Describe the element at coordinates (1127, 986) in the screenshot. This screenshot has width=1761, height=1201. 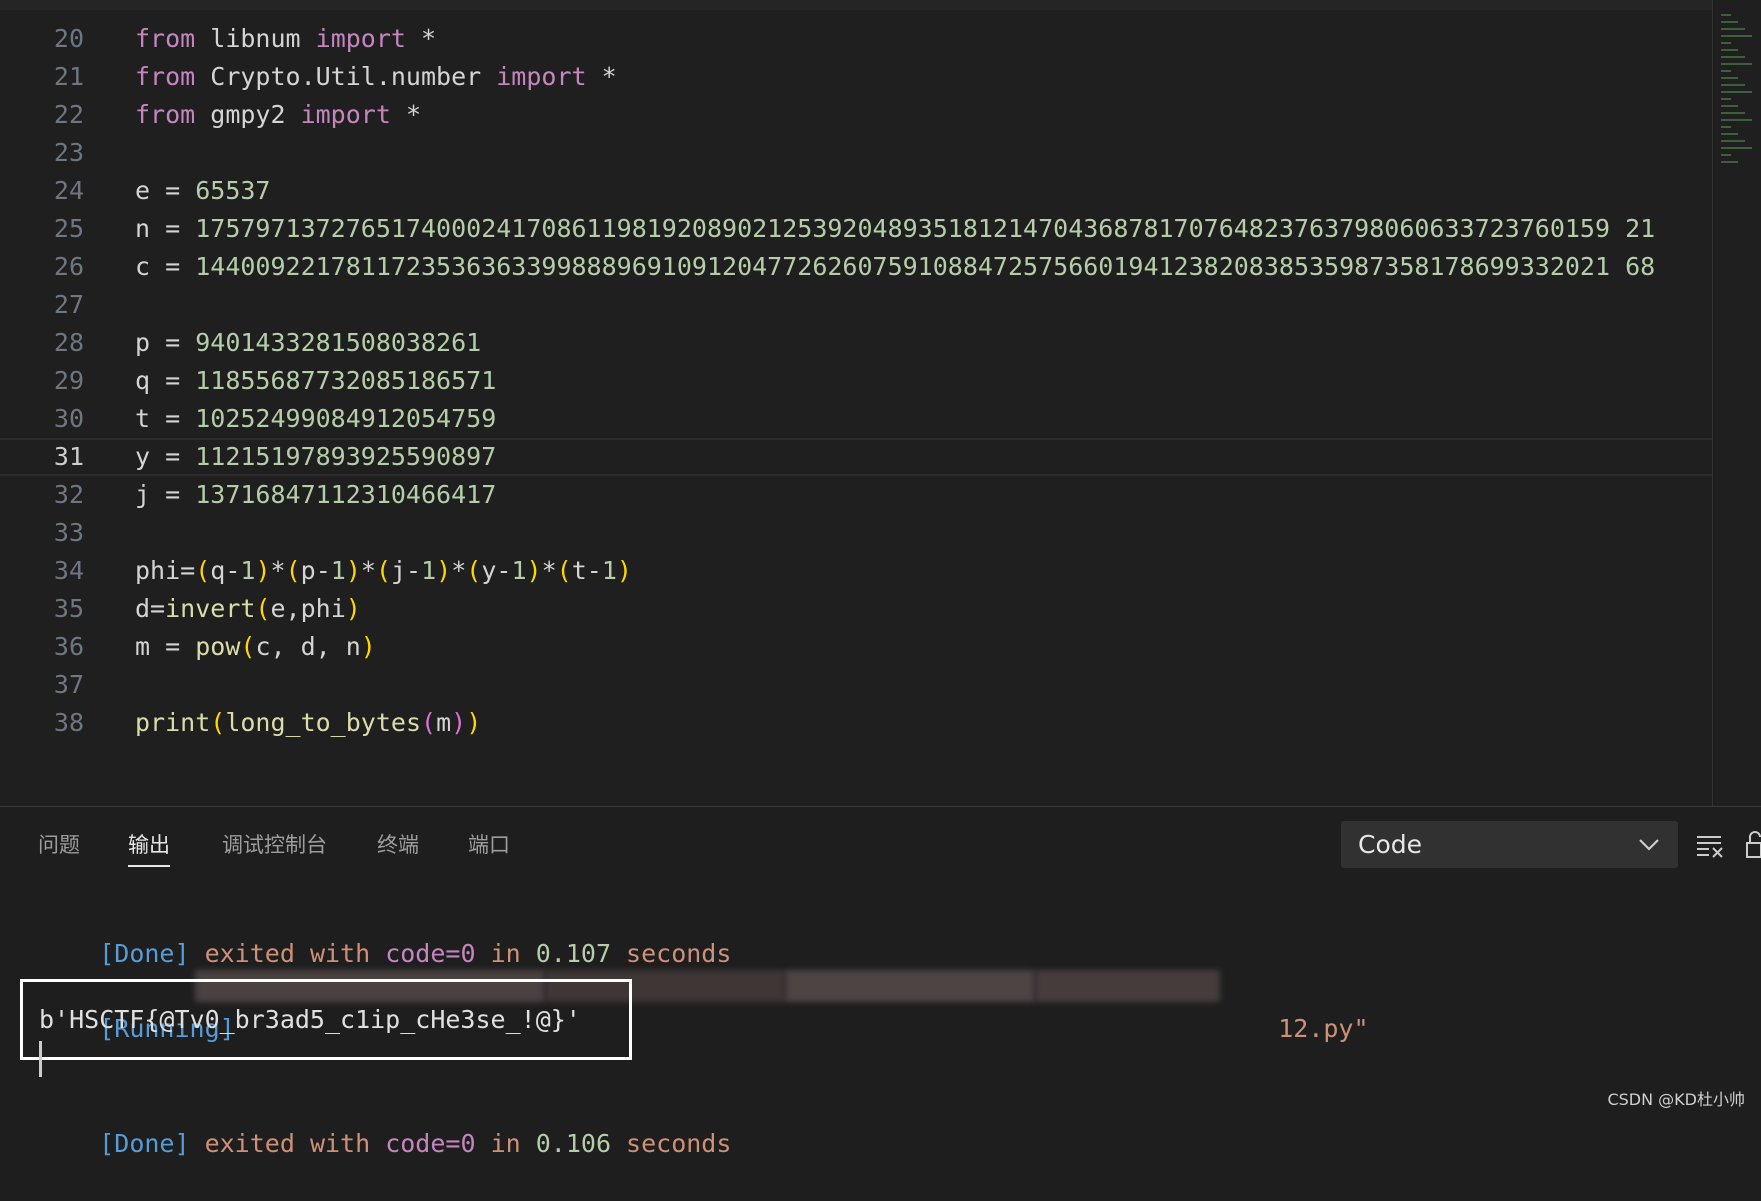
I see `redacted-path` at that location.